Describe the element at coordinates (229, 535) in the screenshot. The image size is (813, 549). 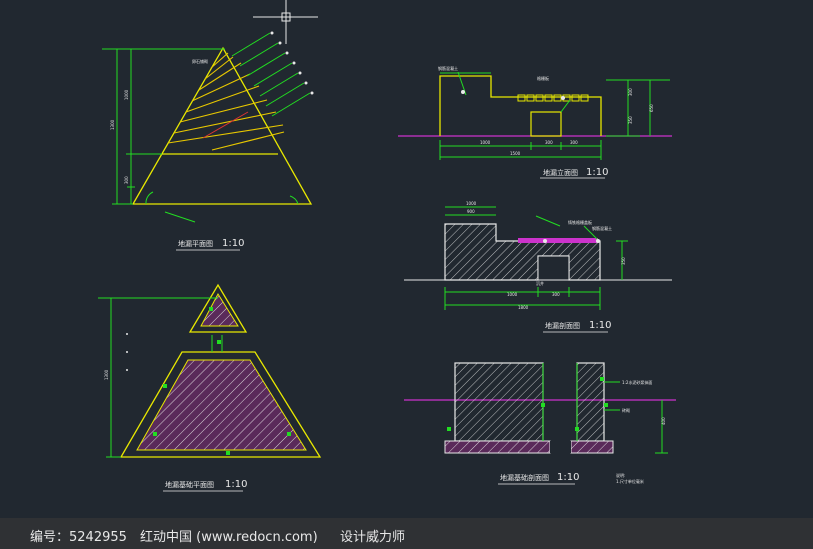
I see `footer-site-label: 红动中国 (www.redocn.com)` at that location.